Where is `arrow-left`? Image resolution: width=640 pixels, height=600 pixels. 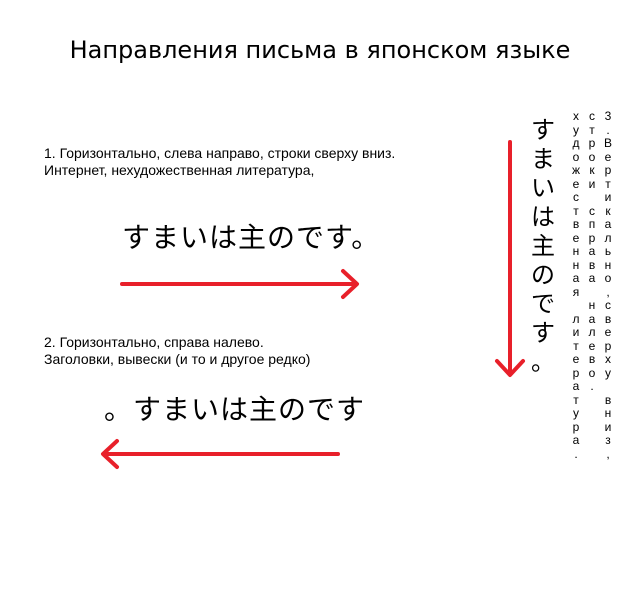
arrow-left is located at coordinates (220, 454).